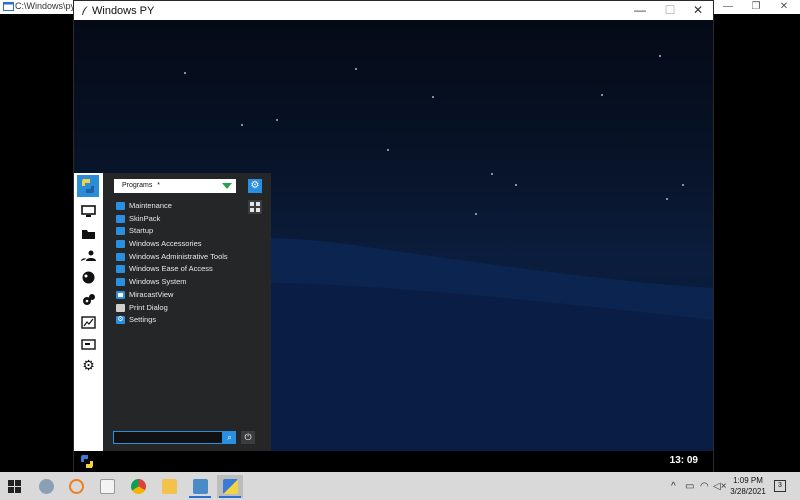  What do you see at coordinates (88, 365) in the screenshot?
I see `settings-gear-icon: ⚙` at bounding box center [88, 365].